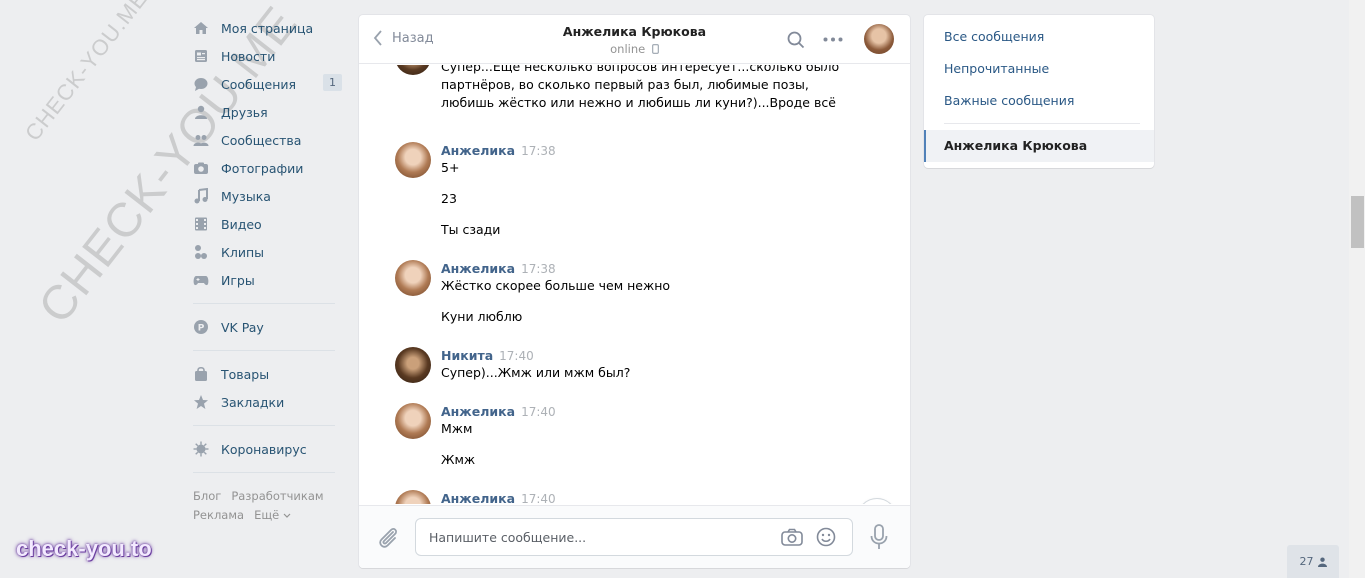  What do you see at coordinates (877, 501) in the screenshot?
I see `scroll-down-button` at bounding box center [877, 501].